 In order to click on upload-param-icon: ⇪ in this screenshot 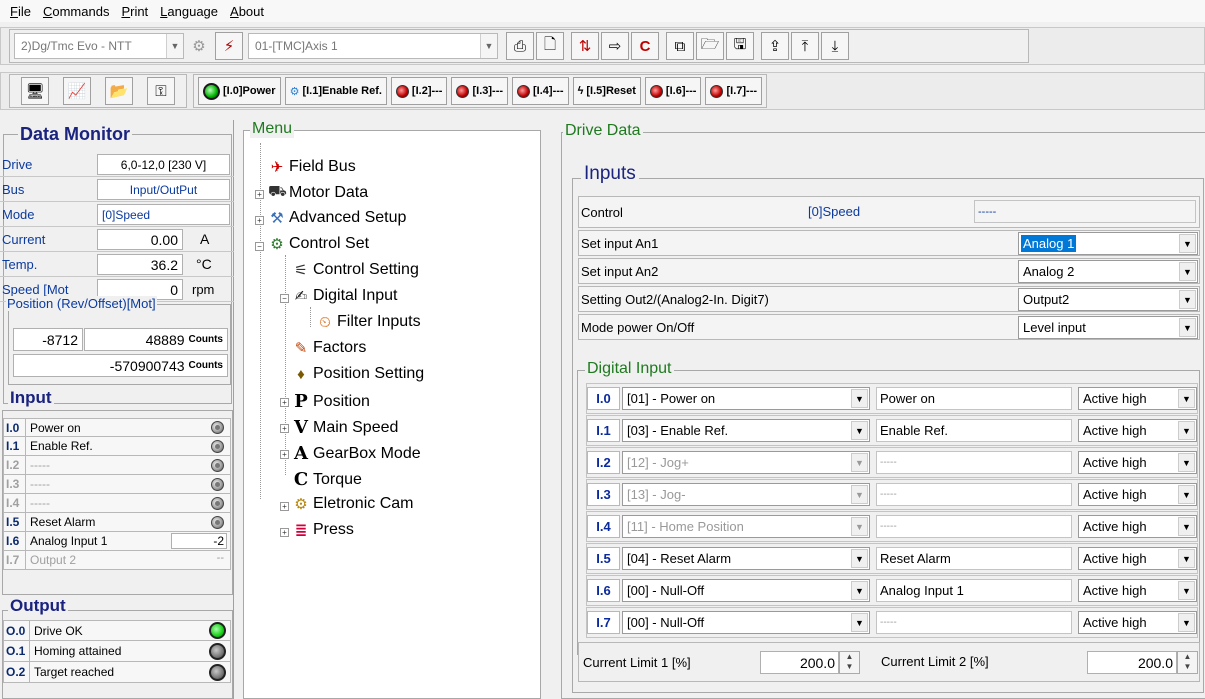, I will do `click(775, 46)`.